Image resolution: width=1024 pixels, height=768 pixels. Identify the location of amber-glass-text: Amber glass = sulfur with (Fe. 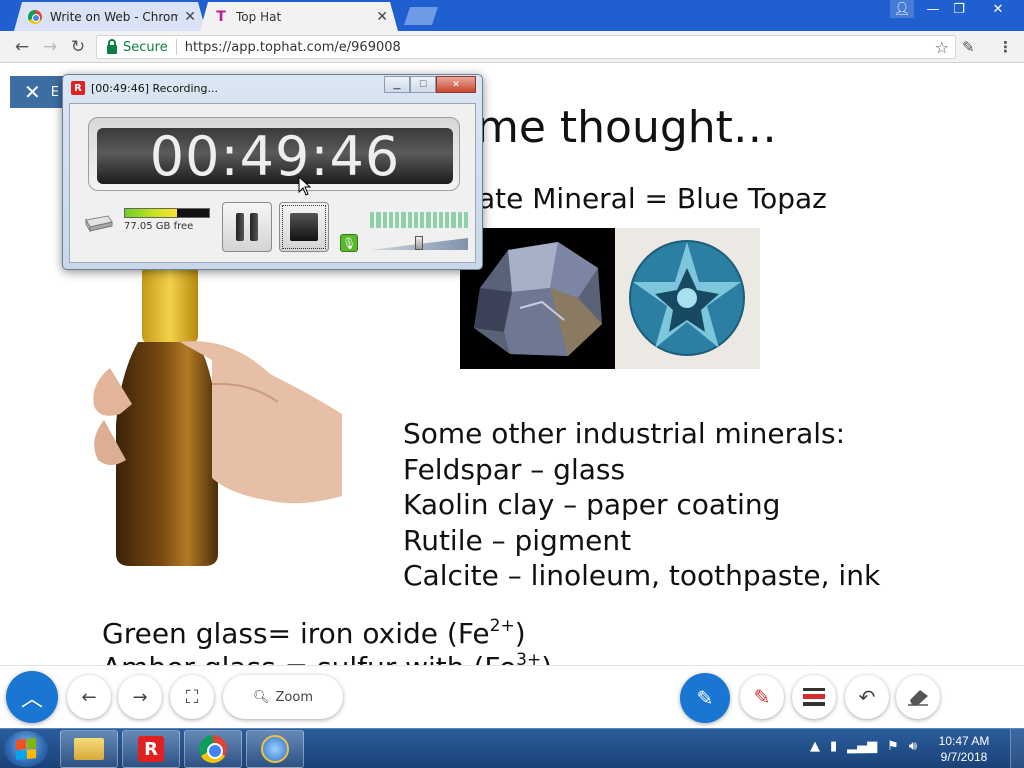
(309, 658).